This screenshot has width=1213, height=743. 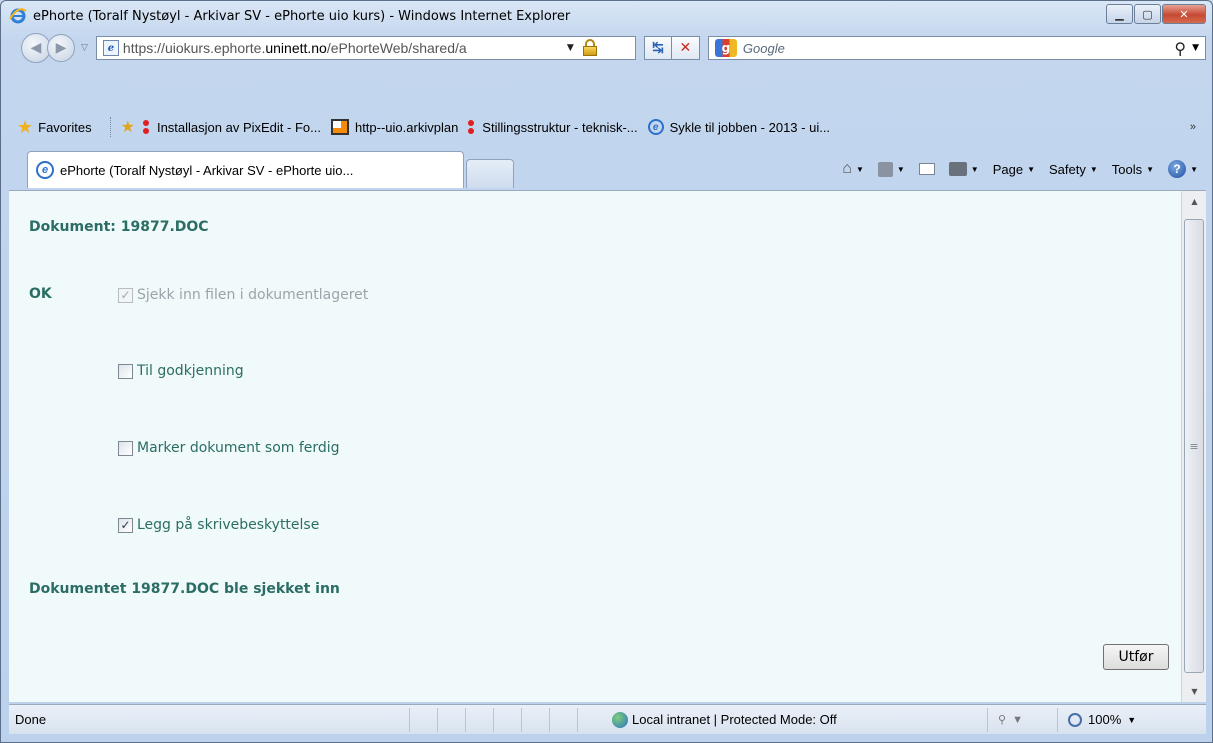 What do you see at coordinates (394, 127) in the screenshot?
I see `favorite-link-arkivplan: http--uio.arkivplan` at bounding box center [394, 127].